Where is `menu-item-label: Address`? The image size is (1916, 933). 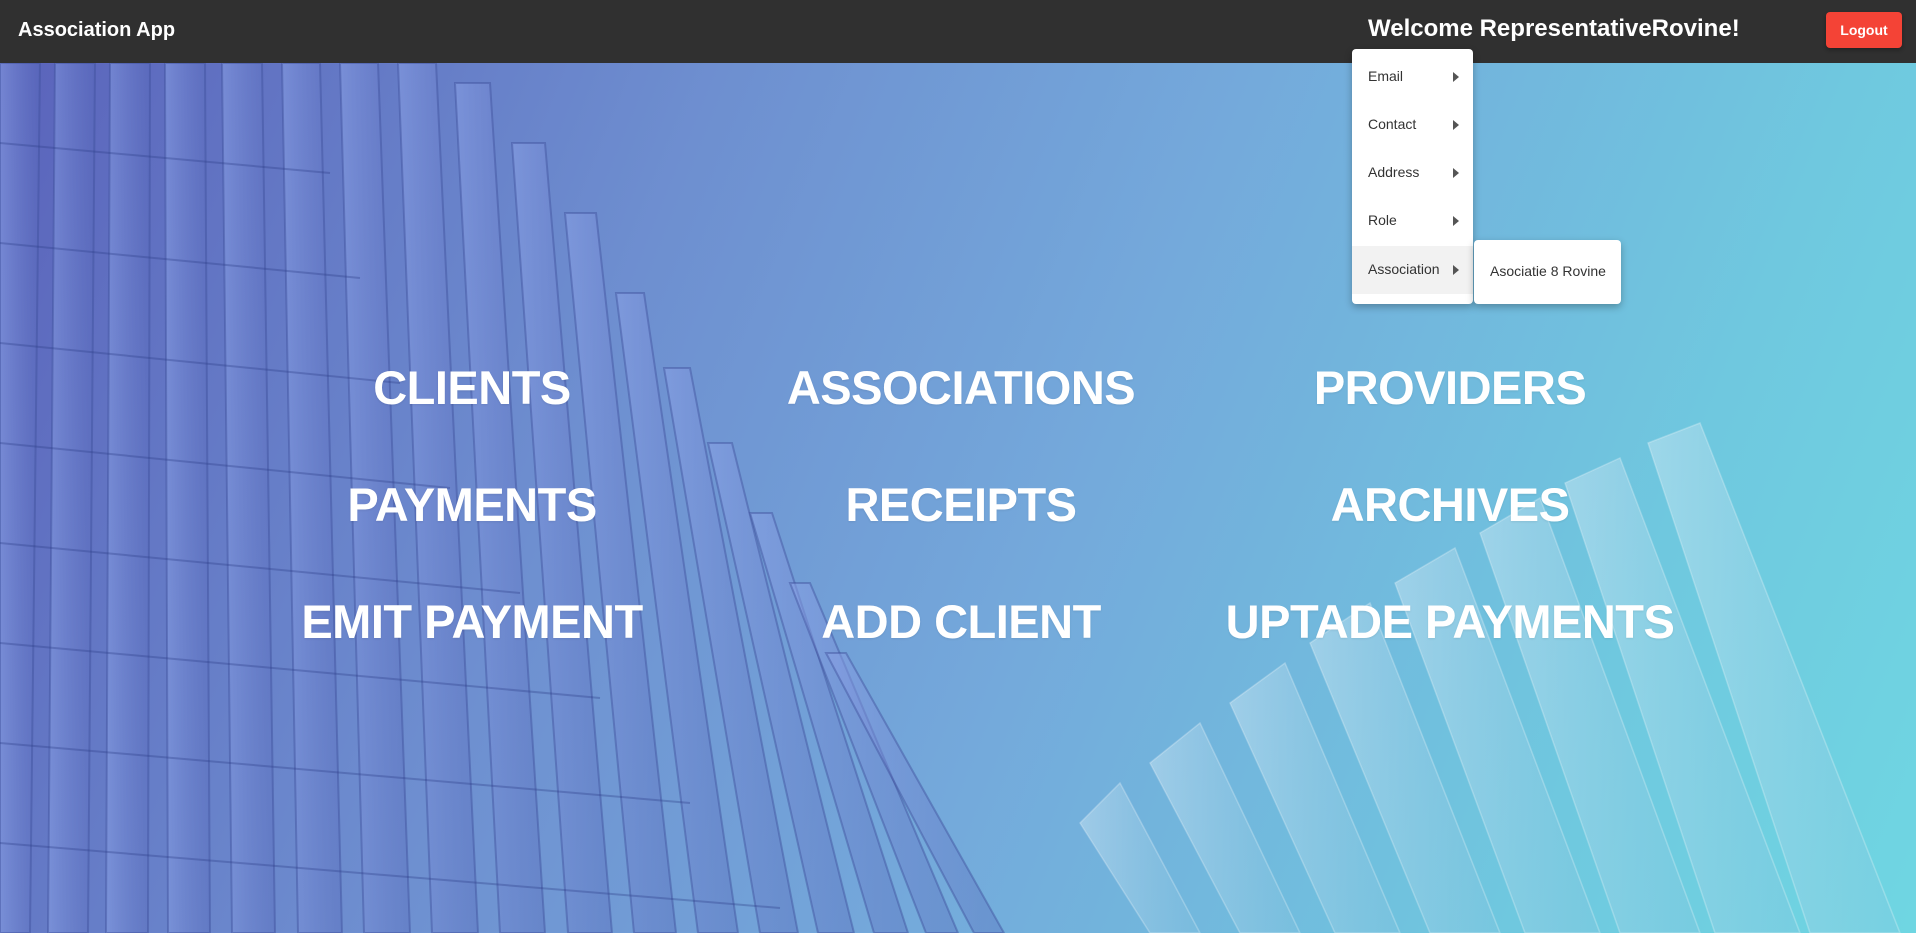 menu-item-label: Address is located at coordinates (1394, 172).